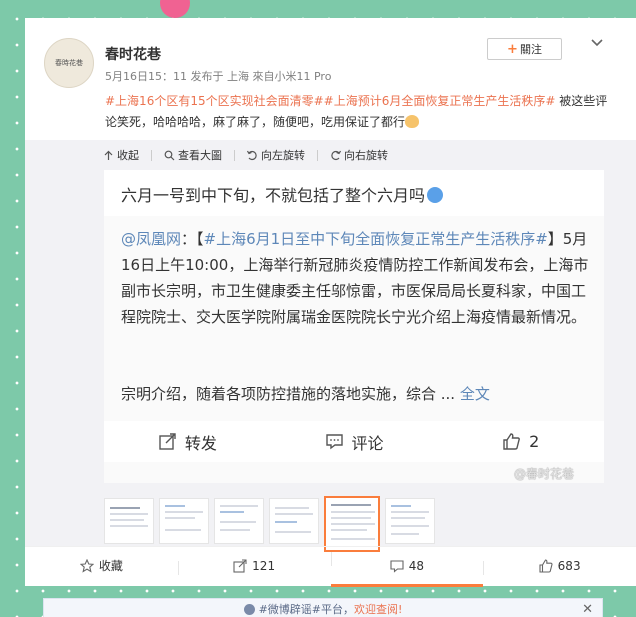  I want to click on repost-button: 121, so click(254, 566).